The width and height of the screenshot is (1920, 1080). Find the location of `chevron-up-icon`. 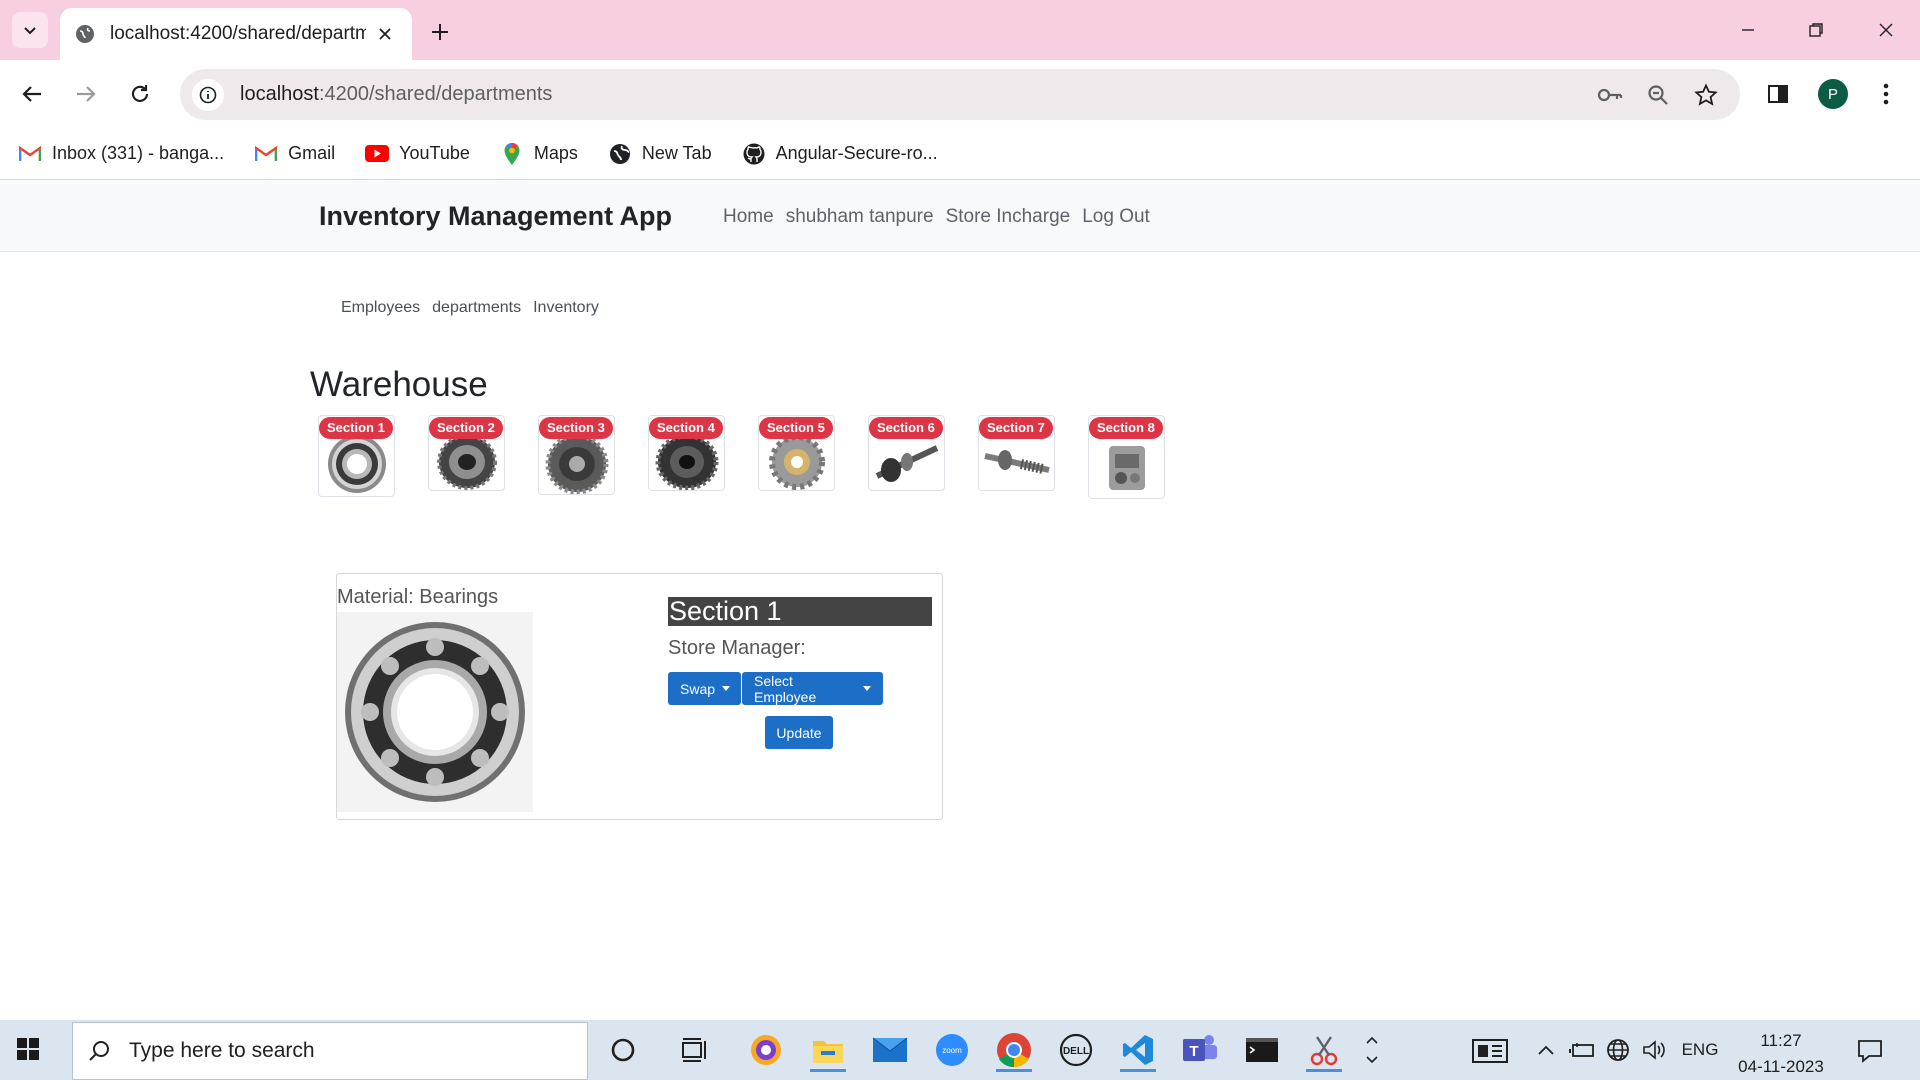

chevron-up-icon is located at coordinates (1546, 1050).